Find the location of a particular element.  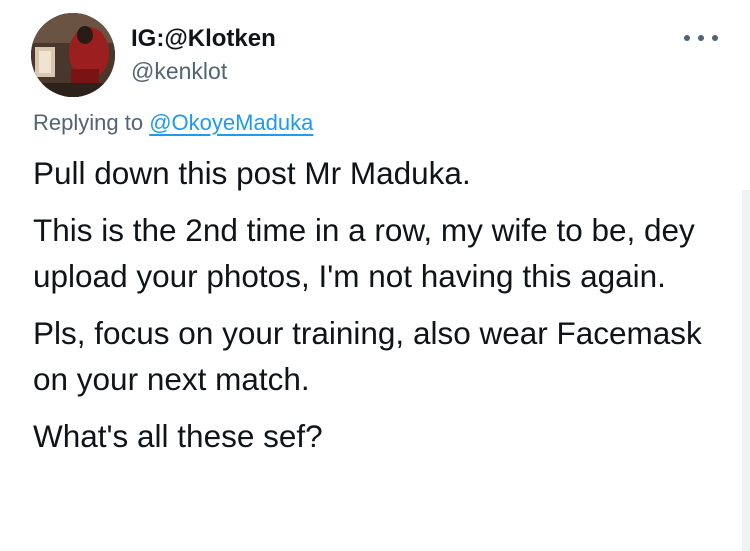

replying-to: Replying to @OkoyeMaduka is located at coordinates (173, 123).